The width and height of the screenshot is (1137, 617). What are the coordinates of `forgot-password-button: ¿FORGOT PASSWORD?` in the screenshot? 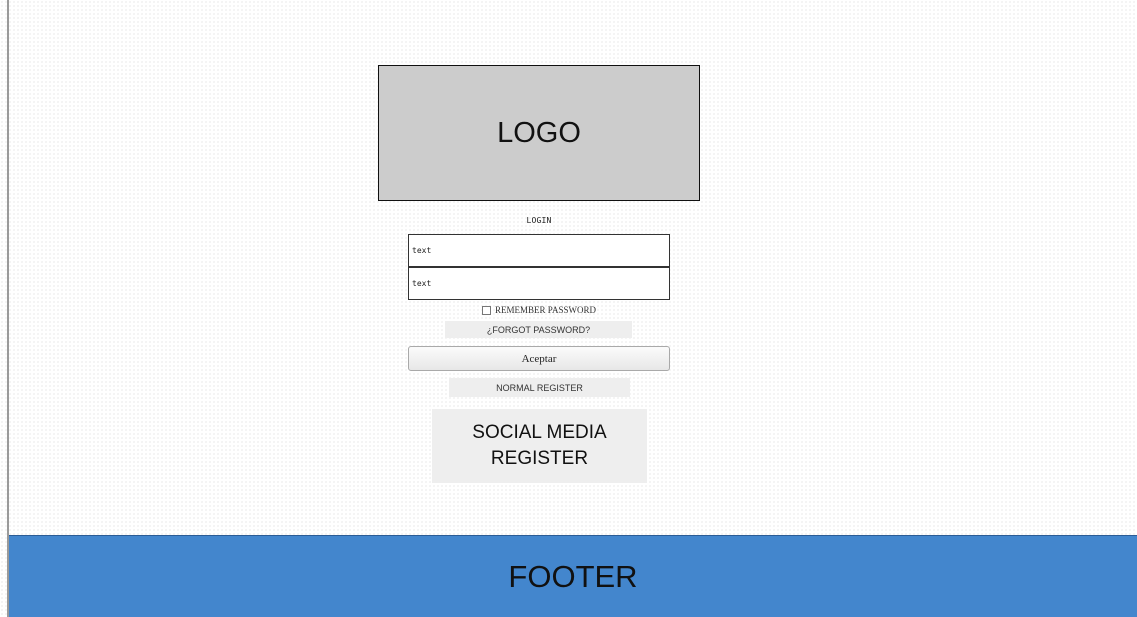 It's located at (538, 329).